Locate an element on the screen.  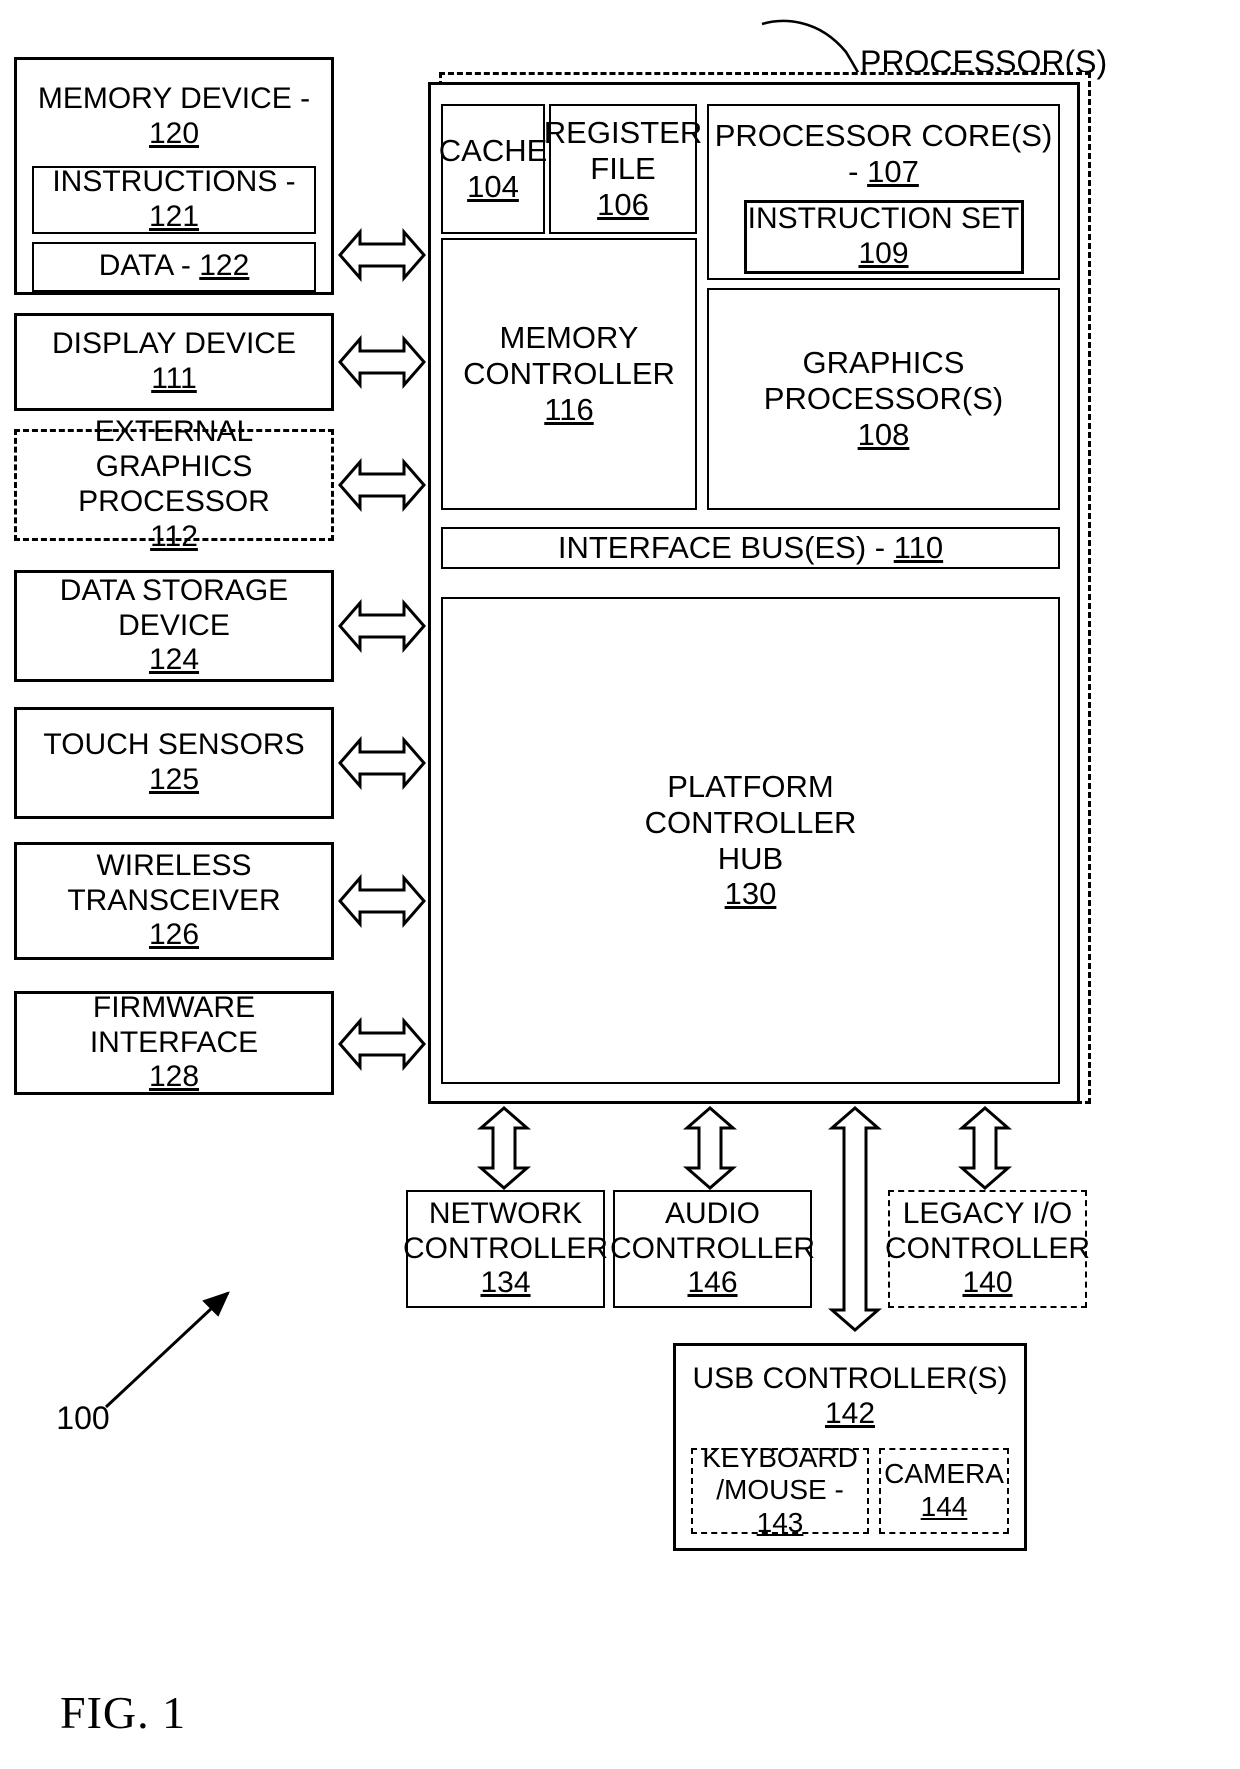
external-graphics-processor-label: EXTERNAL GRAPHICS PROCESSOR is located at coordinates (174, 466).